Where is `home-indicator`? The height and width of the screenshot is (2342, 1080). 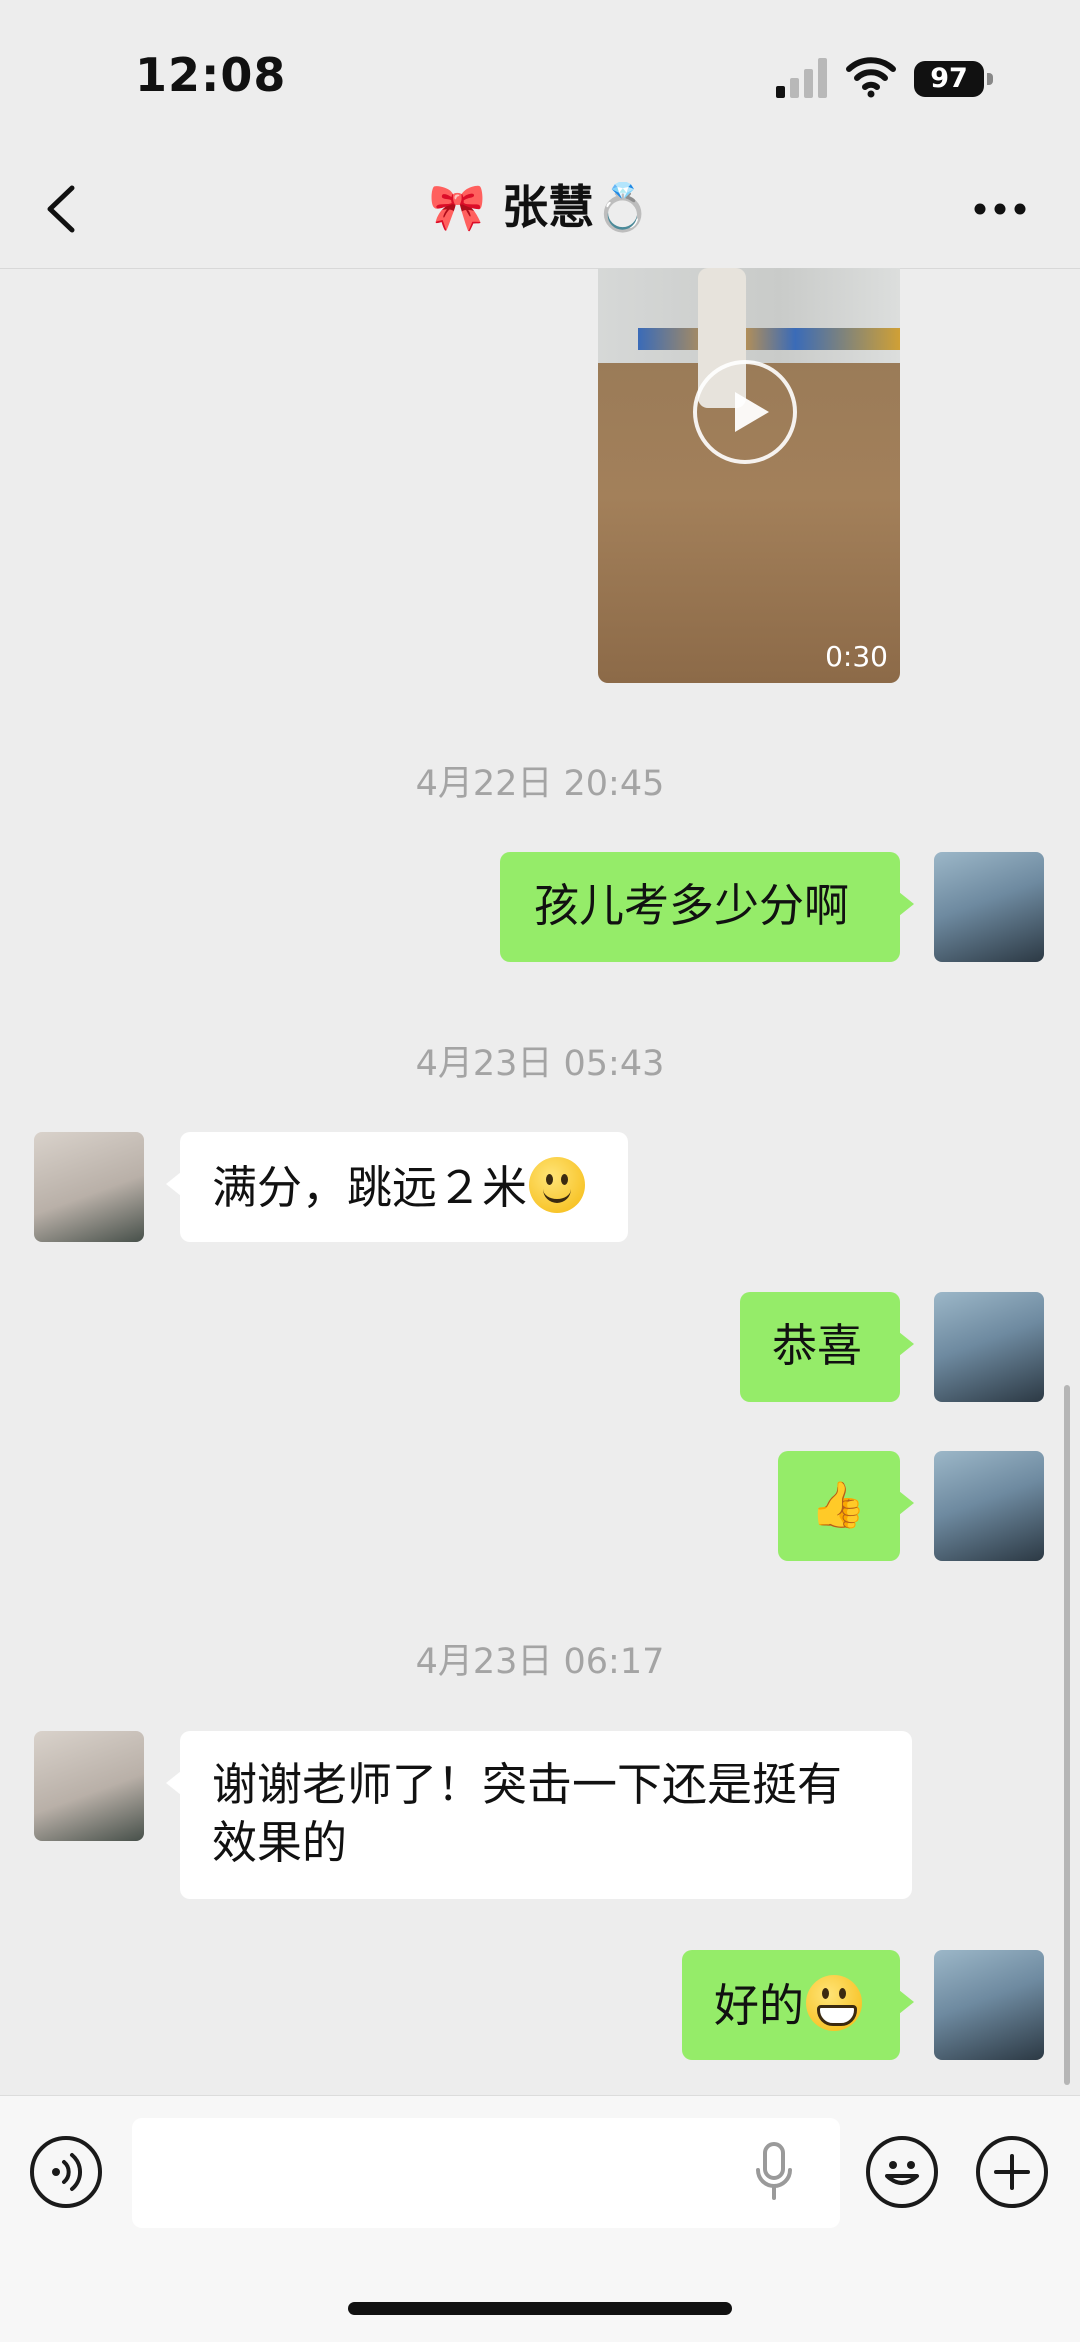 home-indicator is located at coordinates (540, 2308).